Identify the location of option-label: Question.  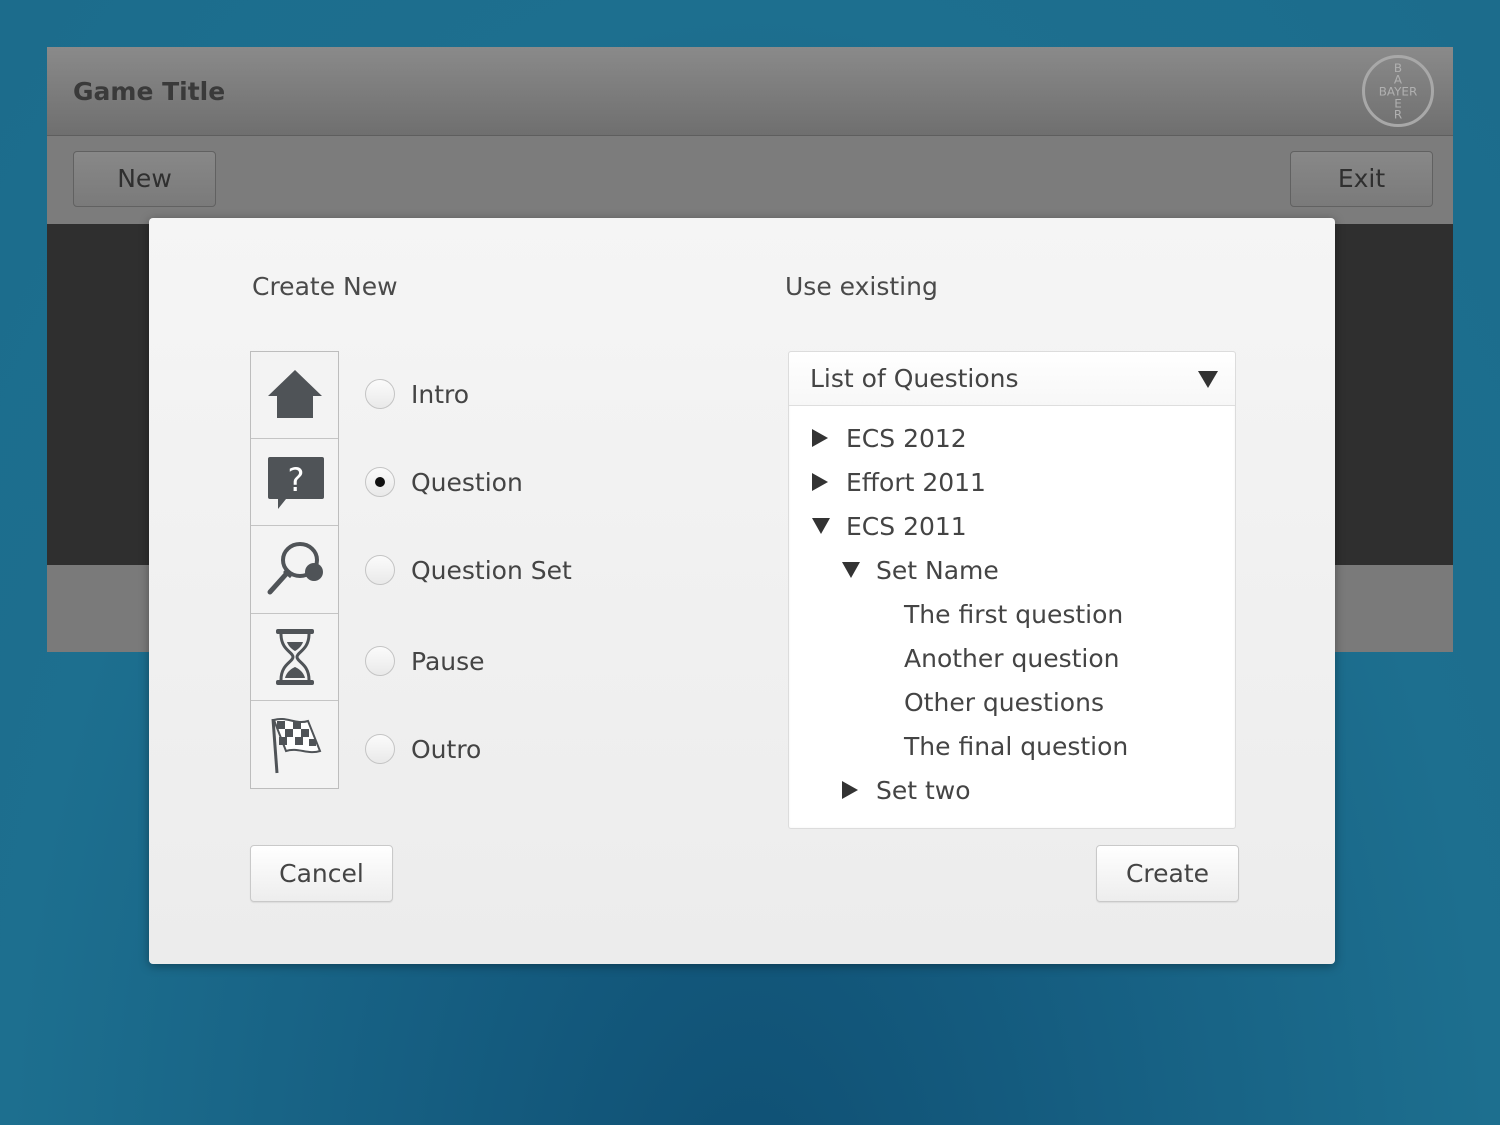
(467, 482).